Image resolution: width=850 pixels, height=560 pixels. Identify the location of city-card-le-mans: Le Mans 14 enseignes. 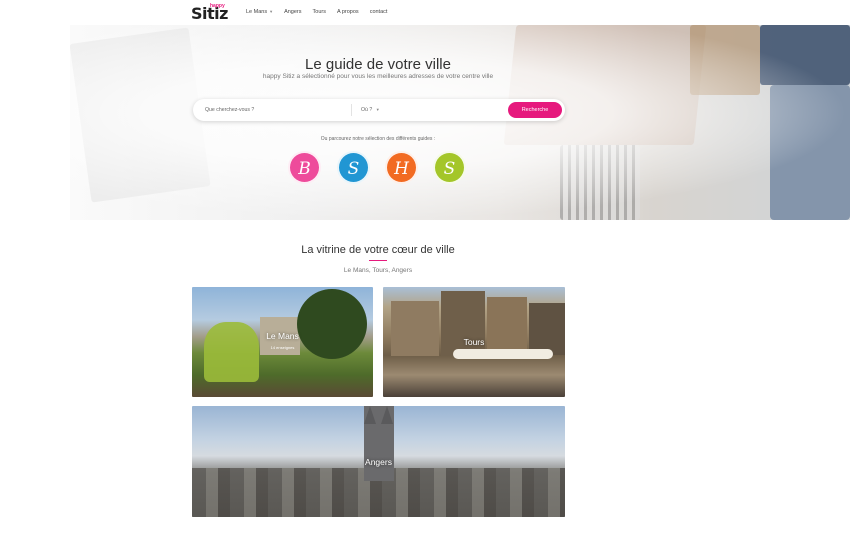
(282, 342).